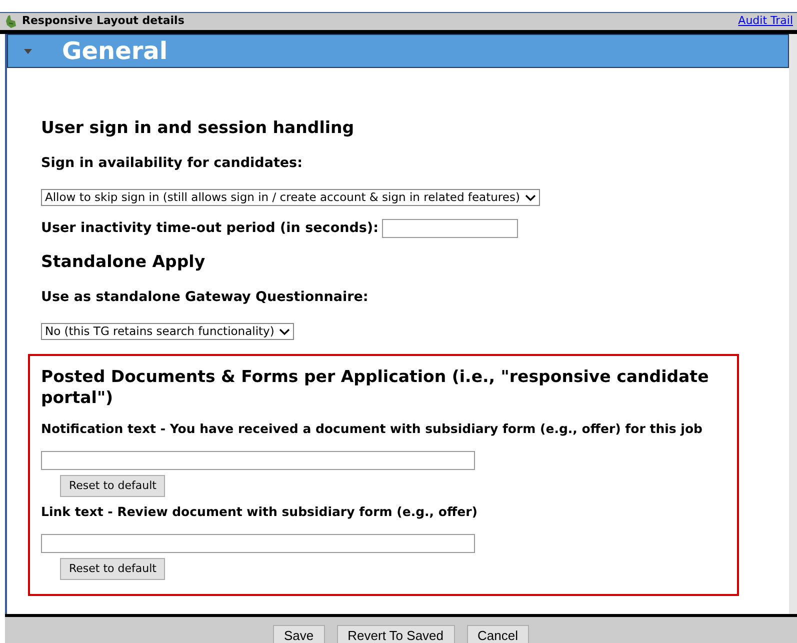 This screenshot has height=643, width=797. What do you see at coordinates (765, 21) in the screenshot?
I see `audit-trail-link: Audit Trail` at bounding box center [765, 21].